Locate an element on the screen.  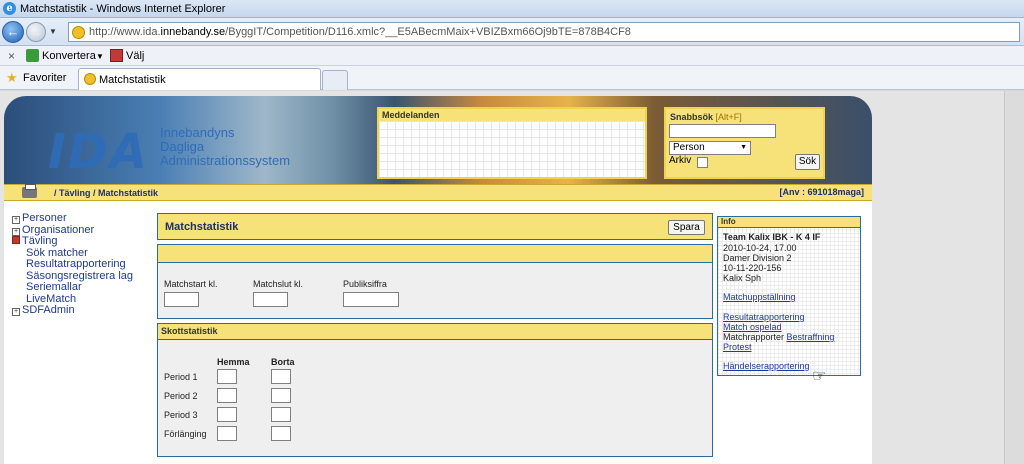
match-end-input is located at coordinates (270, 299).